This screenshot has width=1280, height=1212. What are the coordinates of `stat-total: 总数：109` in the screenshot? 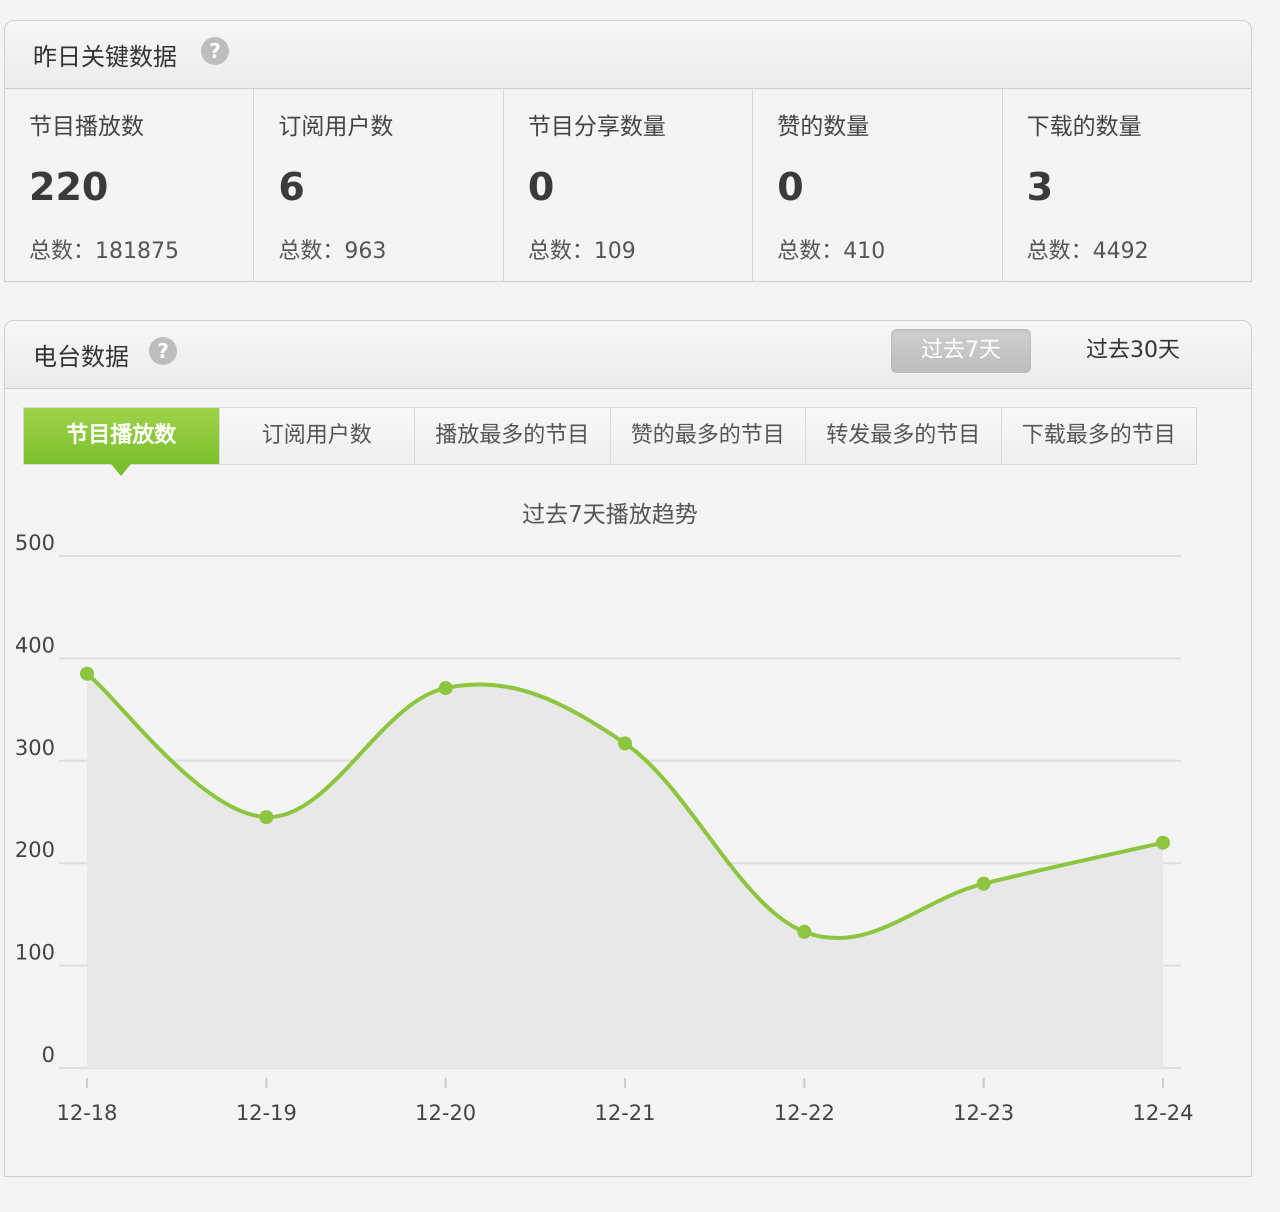 It's located at (581, 251).